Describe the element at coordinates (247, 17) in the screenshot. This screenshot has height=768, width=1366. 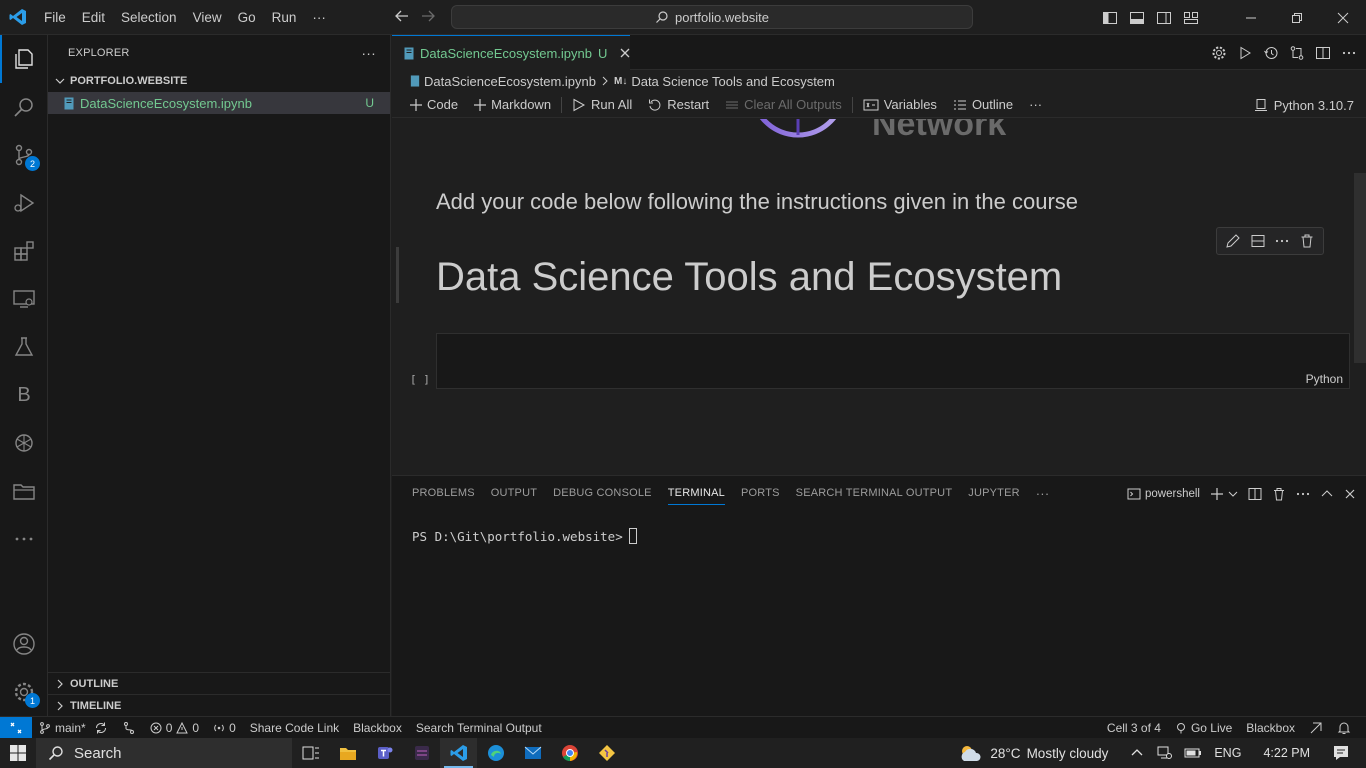
I see `menu-go: Go` at that location.